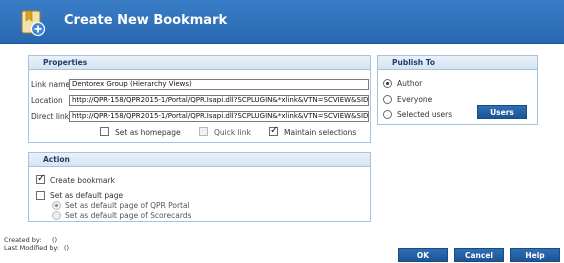 The width and height of the screenshot is (564, 263). What do you see at coordinates (199, 63) in the screenshot?
I see `properties-panel-title: Properties` at bounding box center [199, 63].